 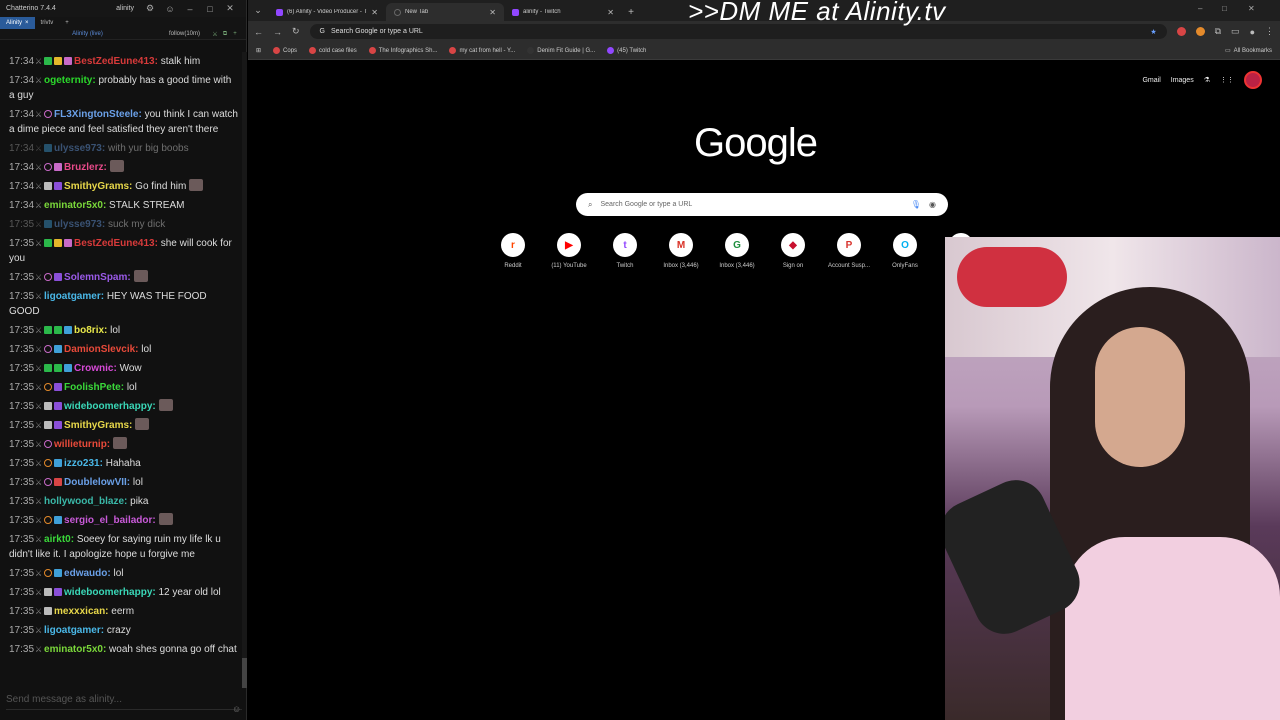 What do you see at coordinates (1151, 80) in the screenshot?
I see `gmail-link: Gmail` at bounding box center [1151, 80].